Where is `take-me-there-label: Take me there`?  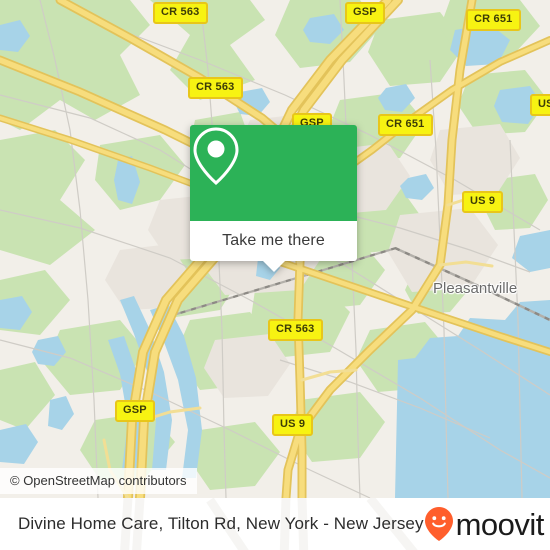
take-me-there-label: Take me there is located at coordinates (273, 240).